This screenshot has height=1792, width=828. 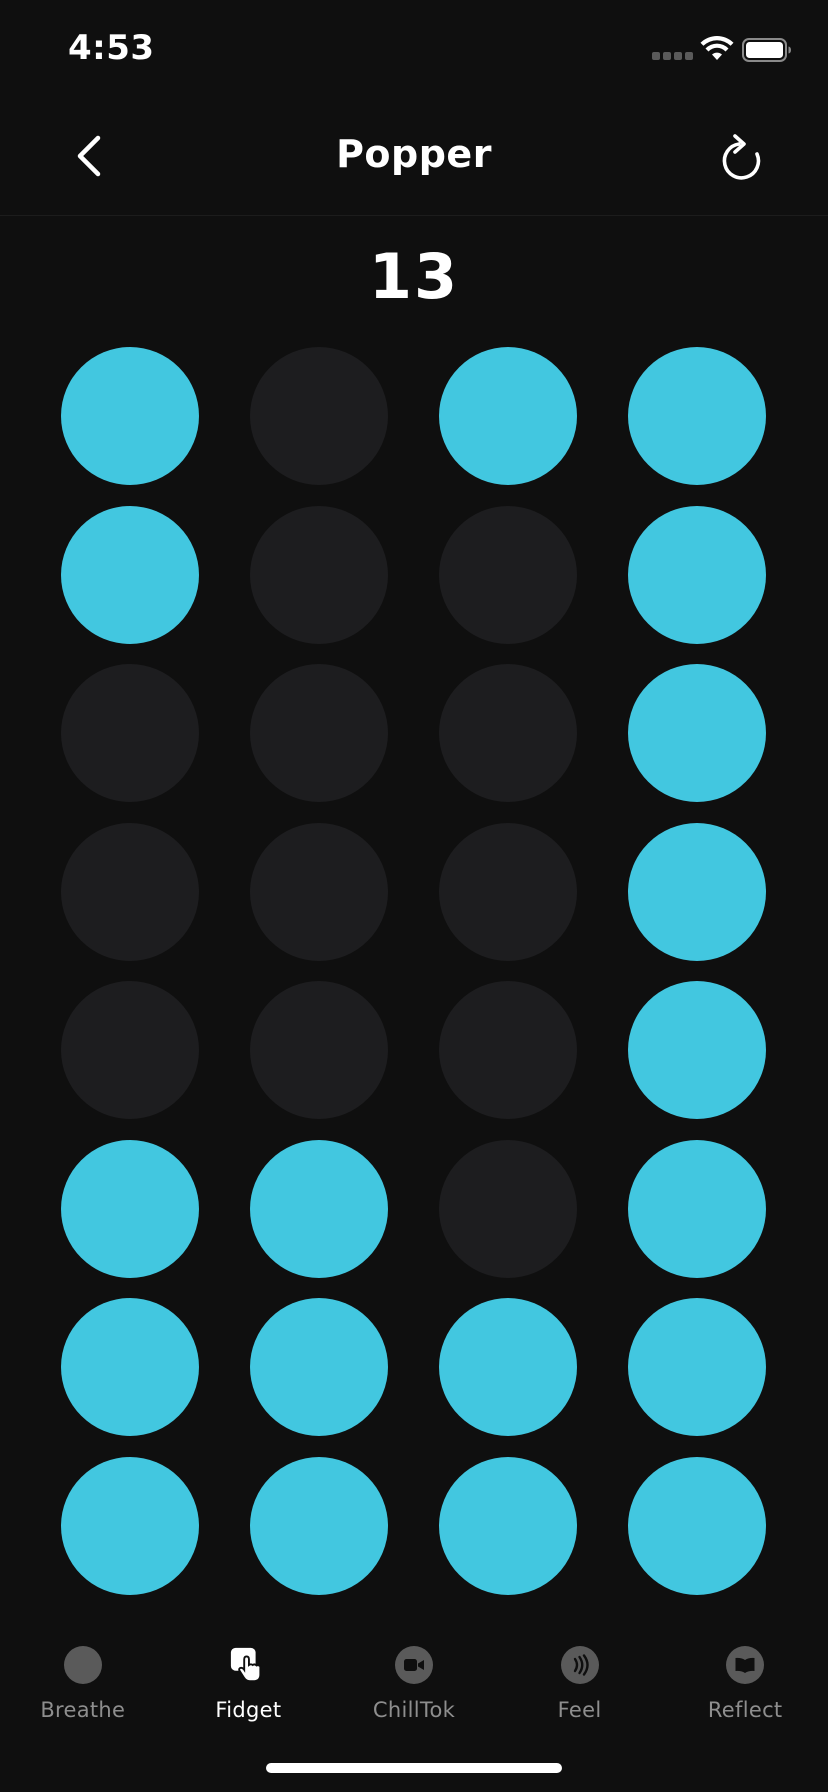 I want to click on circle-icon, so click(x=82, y=1665).